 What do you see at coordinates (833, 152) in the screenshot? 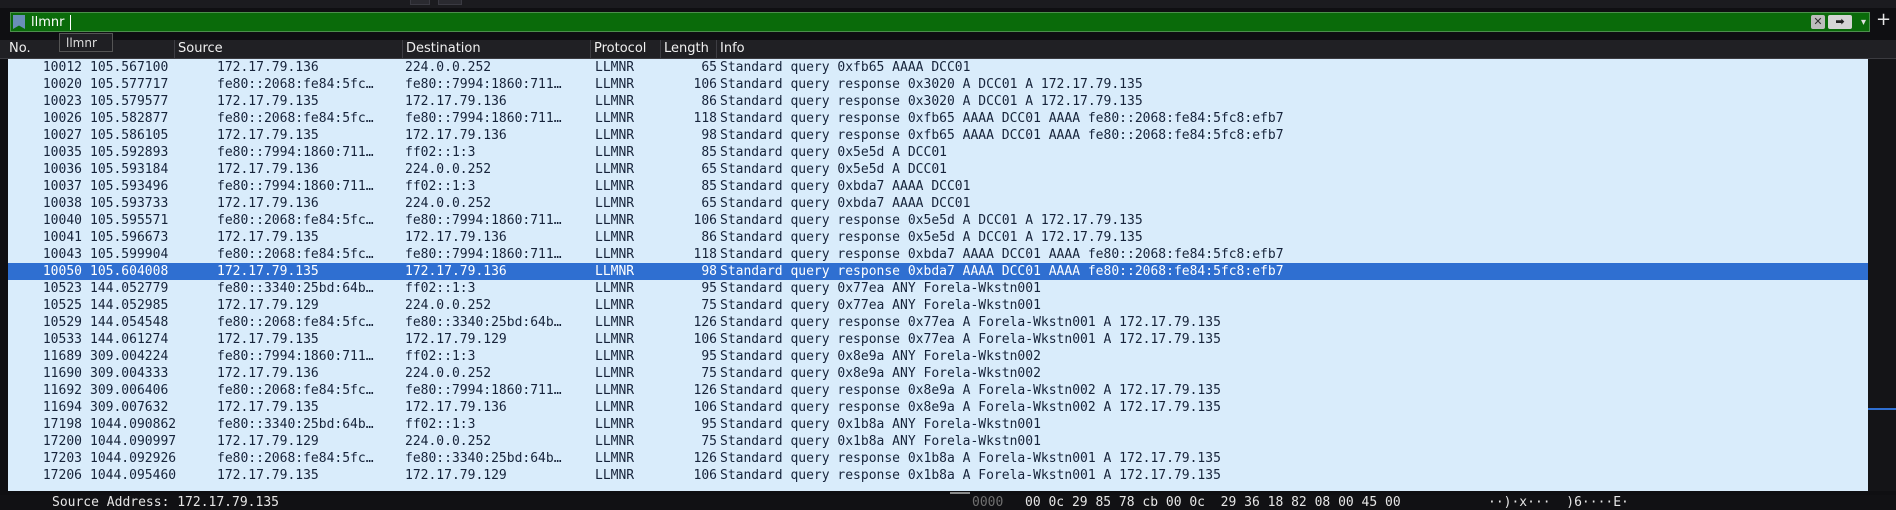
I see `packet-info: Standard query 0x5e5d A DCC01` at bounding box center [833, 152].